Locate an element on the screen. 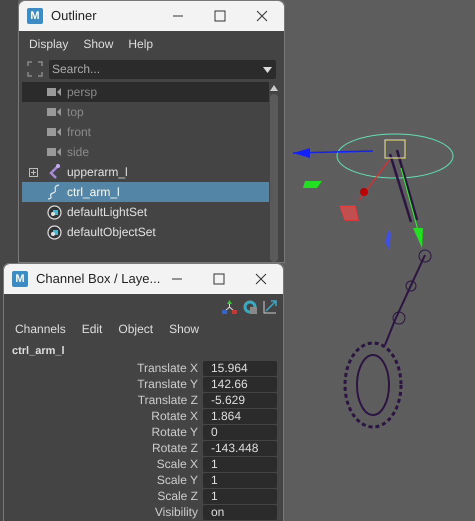 This screenshot has height=521, width=475. item-label: side is located at coordinates (78, 152).